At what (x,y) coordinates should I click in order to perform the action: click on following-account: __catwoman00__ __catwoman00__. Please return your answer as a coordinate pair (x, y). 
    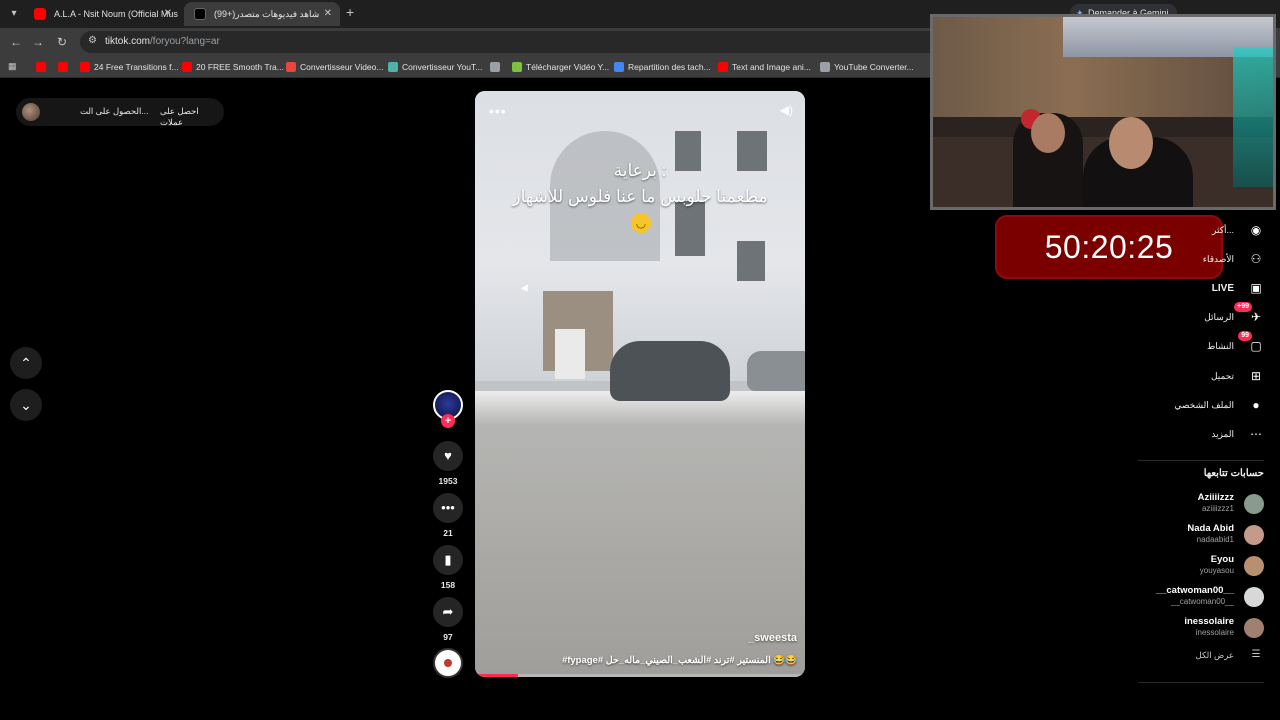
    Looking at the image, I should click on (1194, 598).